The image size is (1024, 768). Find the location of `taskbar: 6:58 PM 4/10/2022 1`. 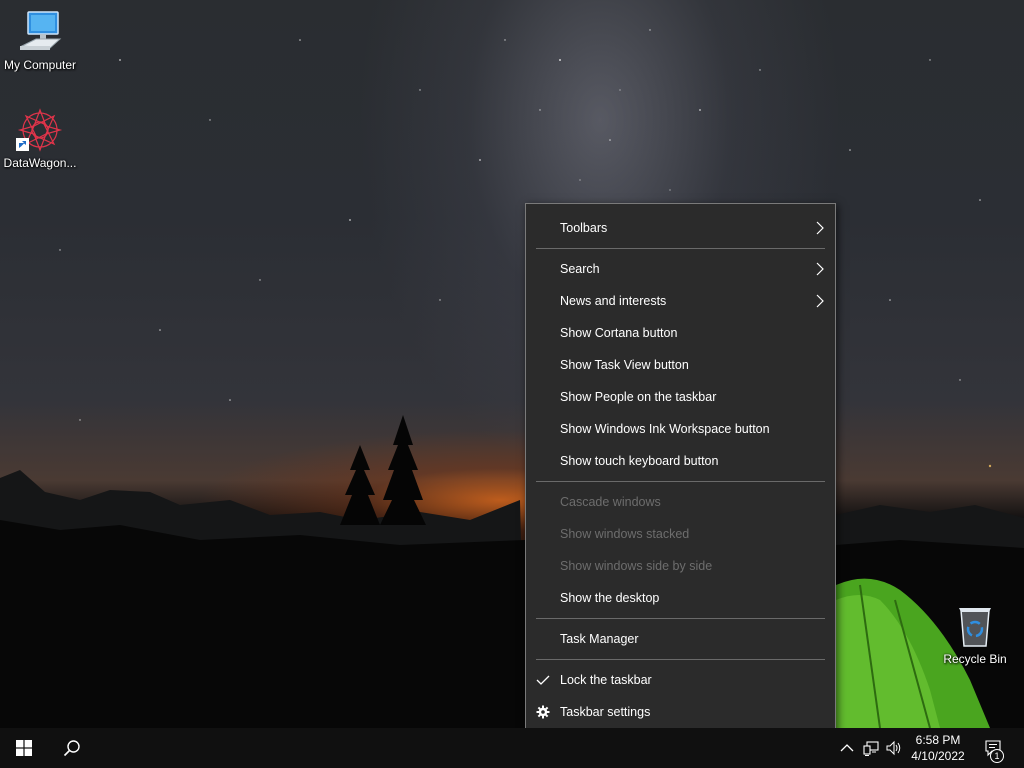

taskbar: 6:58 PM 4/10/2022 1 is located at coordinates (512, 748).